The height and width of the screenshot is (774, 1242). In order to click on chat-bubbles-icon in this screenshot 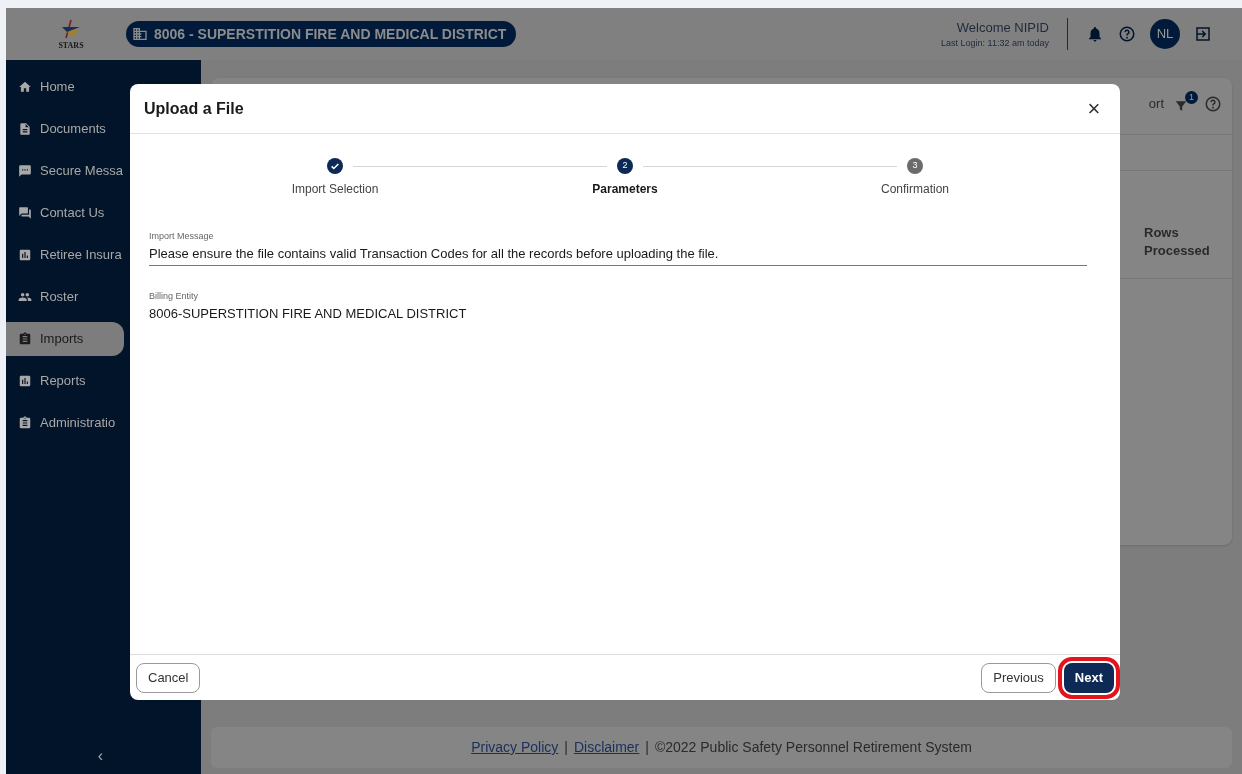, I will do `click(25, 213)`.